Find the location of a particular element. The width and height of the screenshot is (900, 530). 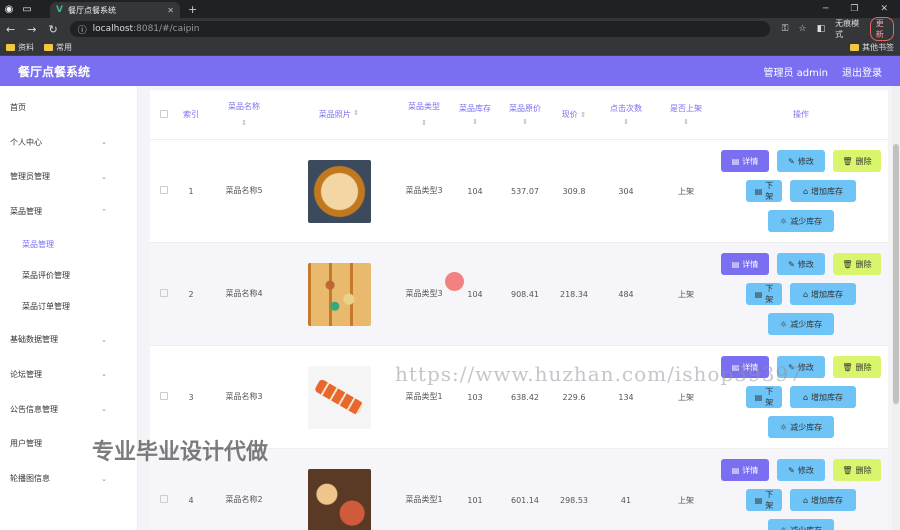

cell-type: 菜品类型1 is located at coordinates (424, 396).